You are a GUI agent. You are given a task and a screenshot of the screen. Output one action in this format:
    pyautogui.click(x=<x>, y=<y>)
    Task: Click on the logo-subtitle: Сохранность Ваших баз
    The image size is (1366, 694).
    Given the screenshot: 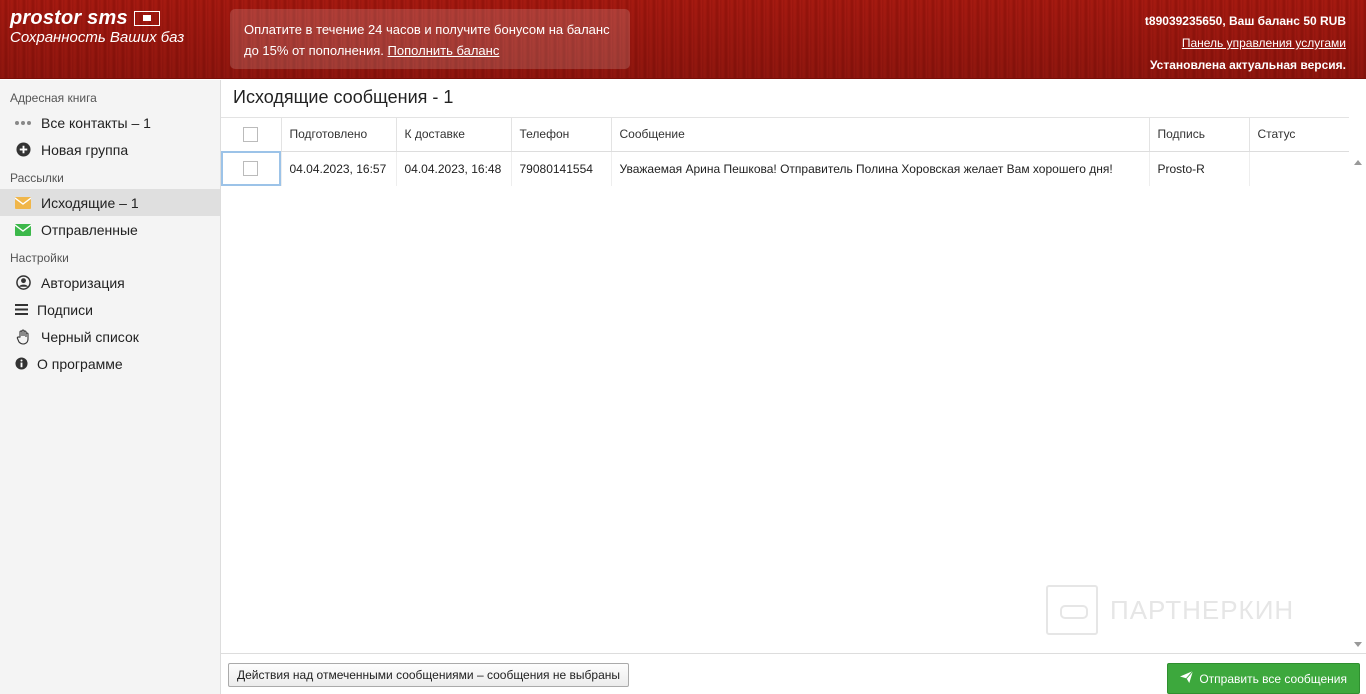 What is the action you would take?
    pyautogui.click(x=97, y=37)
    